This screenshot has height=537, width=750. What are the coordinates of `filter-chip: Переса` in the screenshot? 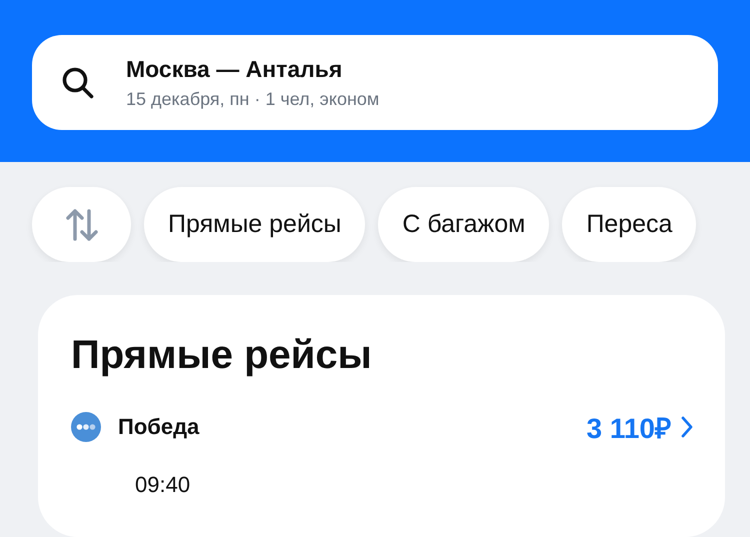 It's located at (629, 224).